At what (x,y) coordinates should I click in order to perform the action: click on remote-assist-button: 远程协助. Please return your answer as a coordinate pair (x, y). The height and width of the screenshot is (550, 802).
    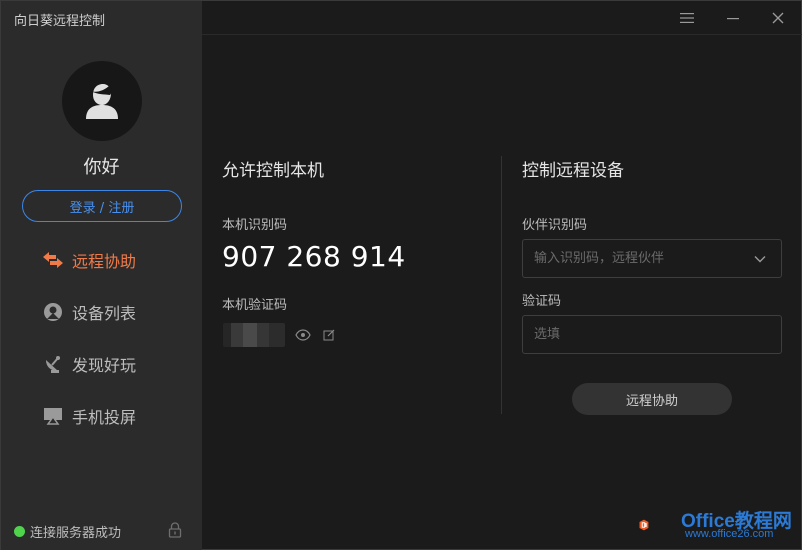
    Looking at the image, I should click on (652, 399).